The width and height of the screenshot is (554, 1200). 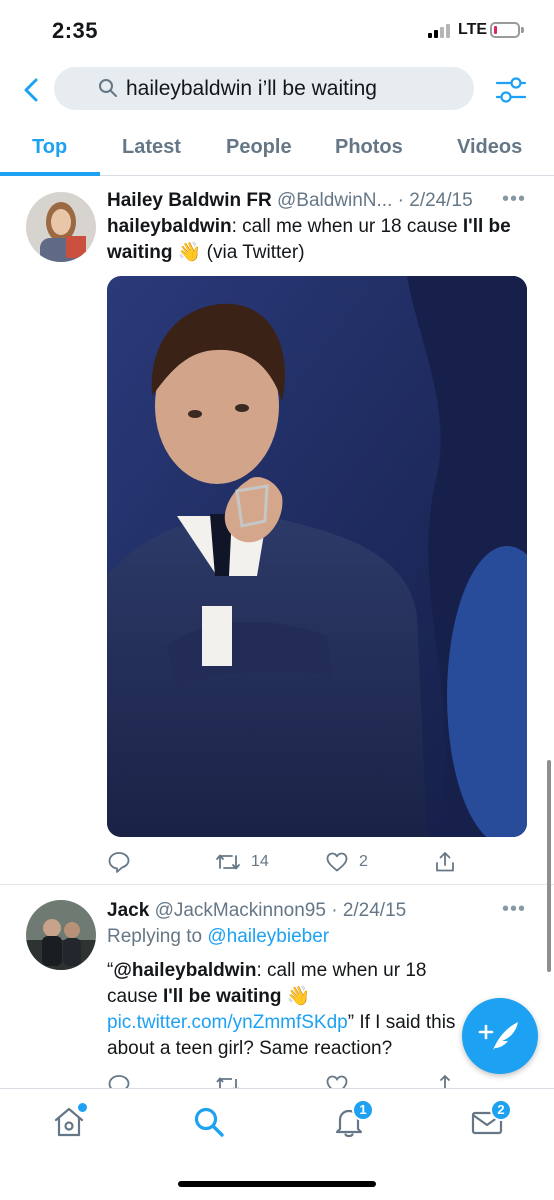 I want to click on mention: haileybaldwin, so click(x=169, y=226).